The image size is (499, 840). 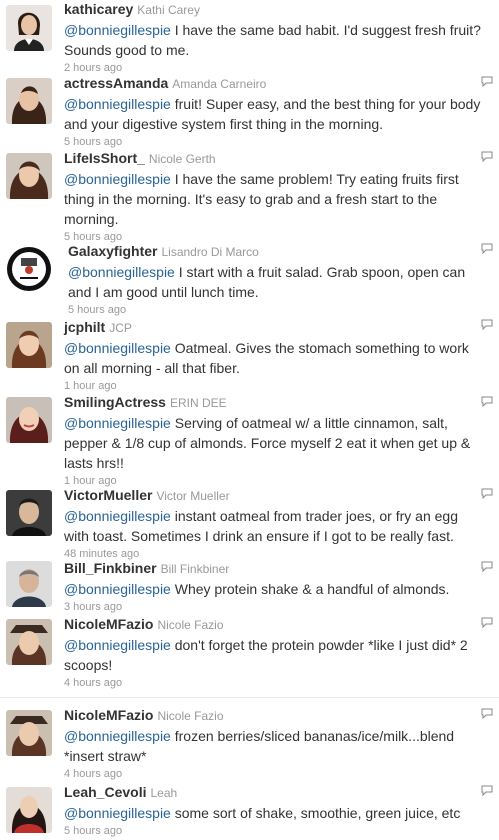 What do you see at coordinates (98, 9) in the screenshot?
I see `tweet-handle: kathicarey` at bounding box center [98, 9].